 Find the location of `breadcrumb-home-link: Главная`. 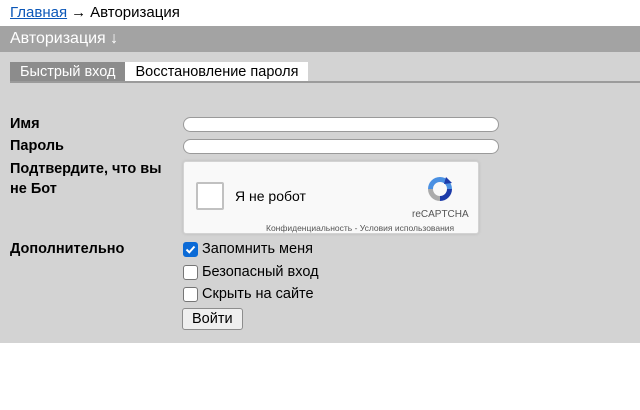

breadcrumb-home-link: Главная is located at coordinates (38, 12).